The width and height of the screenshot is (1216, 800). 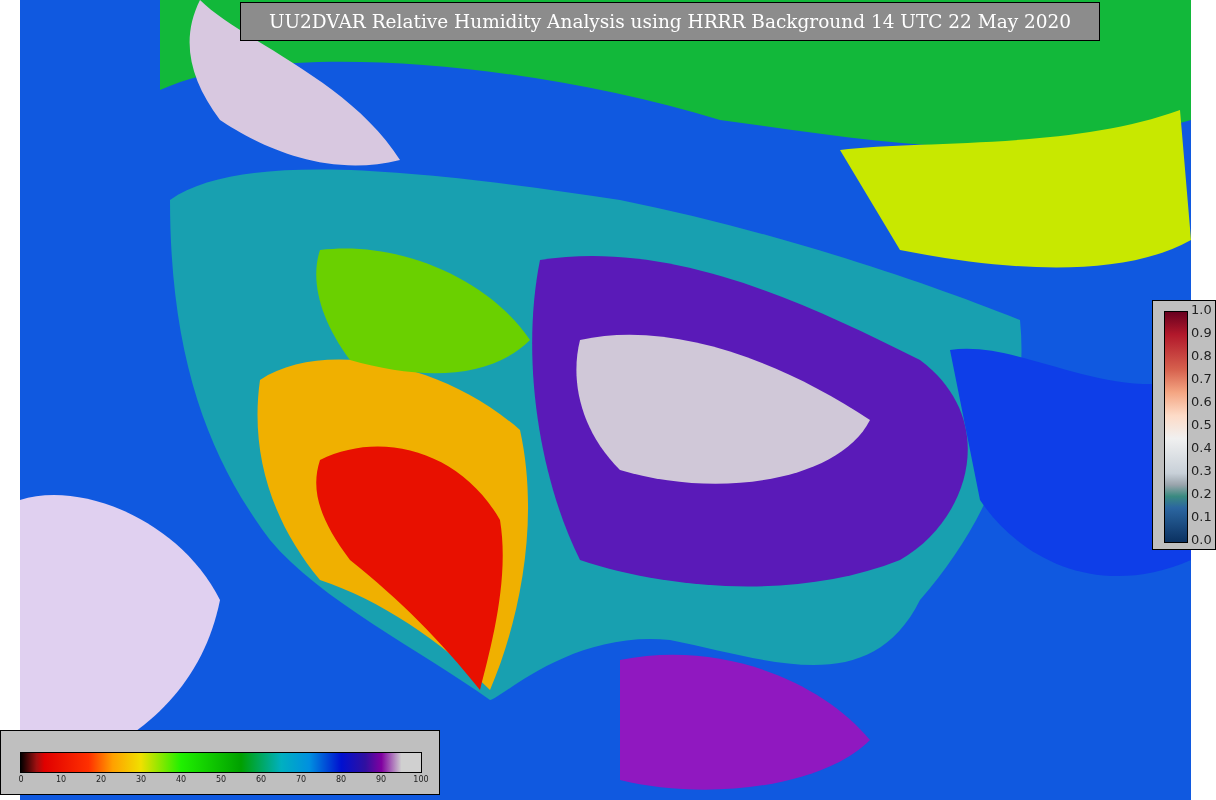 What do you see at coordinates (1201, 356) in the screenshot?
I see `tick-label: 0.8` at bounding box center [1201, 356].